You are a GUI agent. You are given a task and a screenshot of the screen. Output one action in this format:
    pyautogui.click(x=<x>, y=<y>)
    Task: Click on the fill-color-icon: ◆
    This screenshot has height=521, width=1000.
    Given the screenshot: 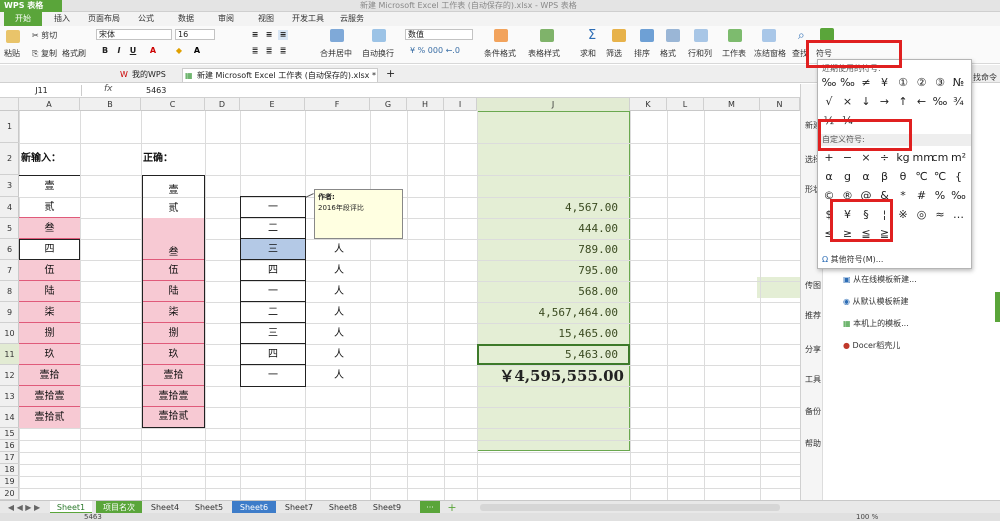 What is the action you would take?
    pyautogui.click(x=179, y=51)
    